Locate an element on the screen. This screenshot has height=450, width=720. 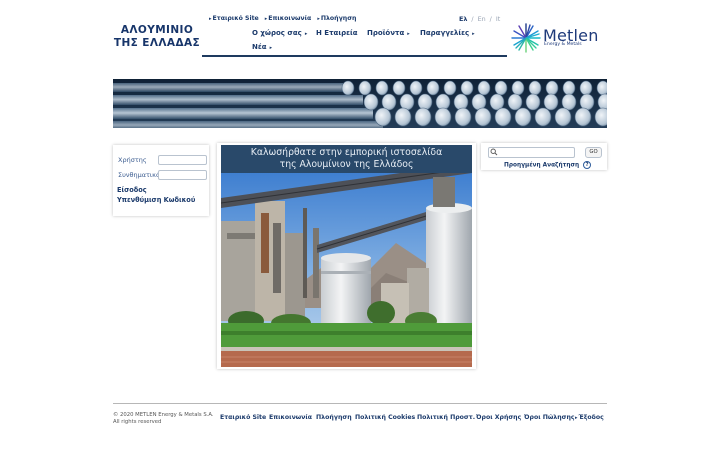
top-links: Εταιρικό Site Επικοινωνία Πλοήγηση is located at coordinates (285, 18).